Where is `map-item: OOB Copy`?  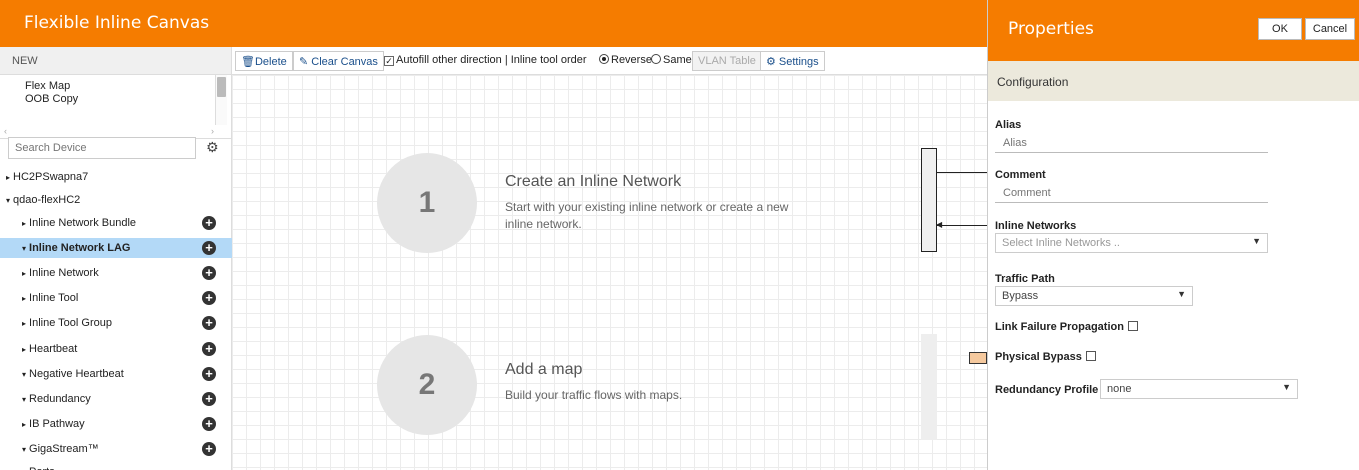
map-item: OOB Copy is located at coordinates (51, 99).